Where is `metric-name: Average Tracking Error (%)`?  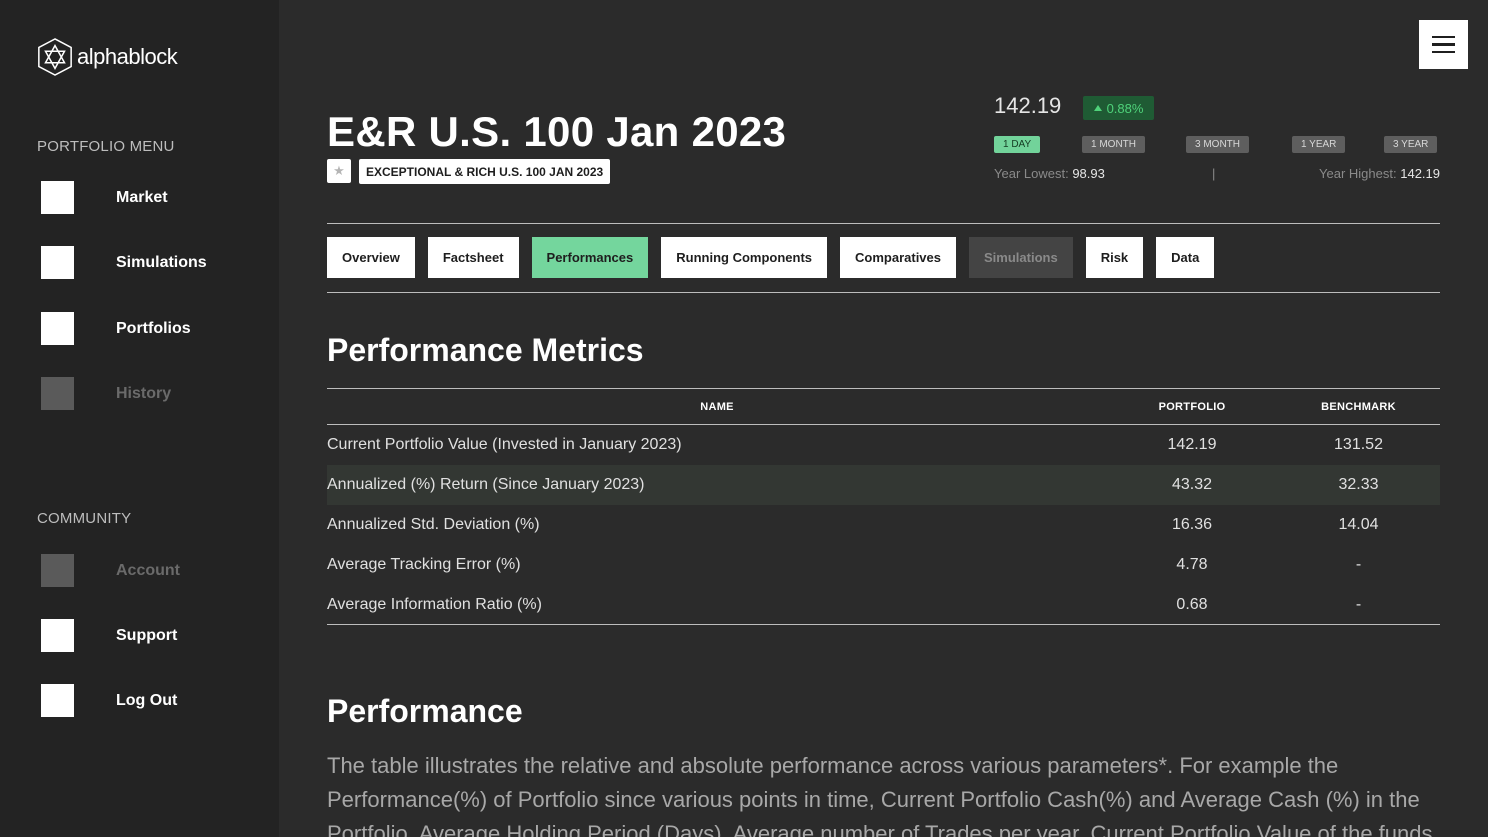 metric-name: Average Tracking Error (%) is located at coordinates (424, 564).